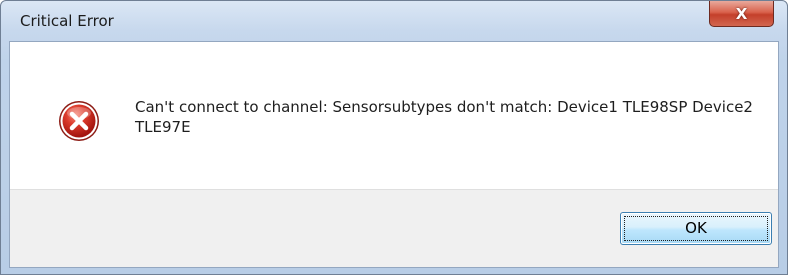 The image size is (790, 277). I want to click on title-bar: Critical Error X, so click(394, 21).